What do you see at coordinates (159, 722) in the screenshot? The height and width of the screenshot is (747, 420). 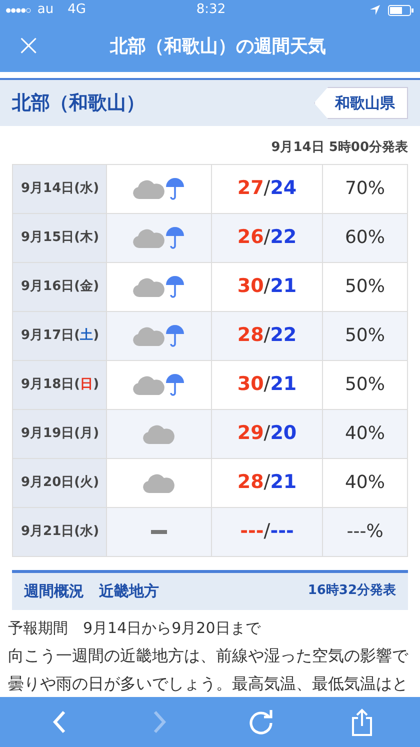 I see `forward-icon` at bounding box center [159, 722].